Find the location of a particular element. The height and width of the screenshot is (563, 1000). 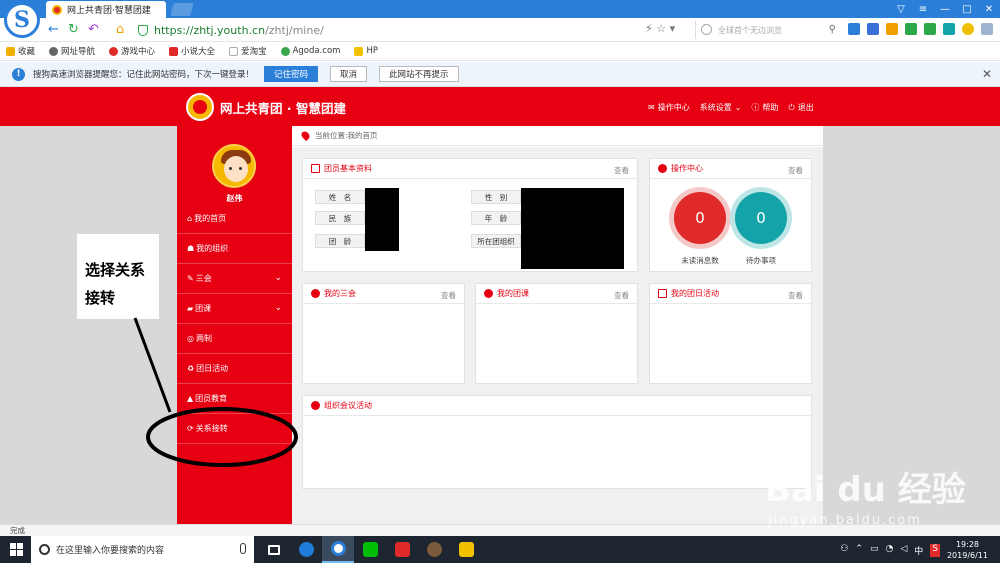

bookmark-nav: 网址导航 is located at coordinates (72, 51).